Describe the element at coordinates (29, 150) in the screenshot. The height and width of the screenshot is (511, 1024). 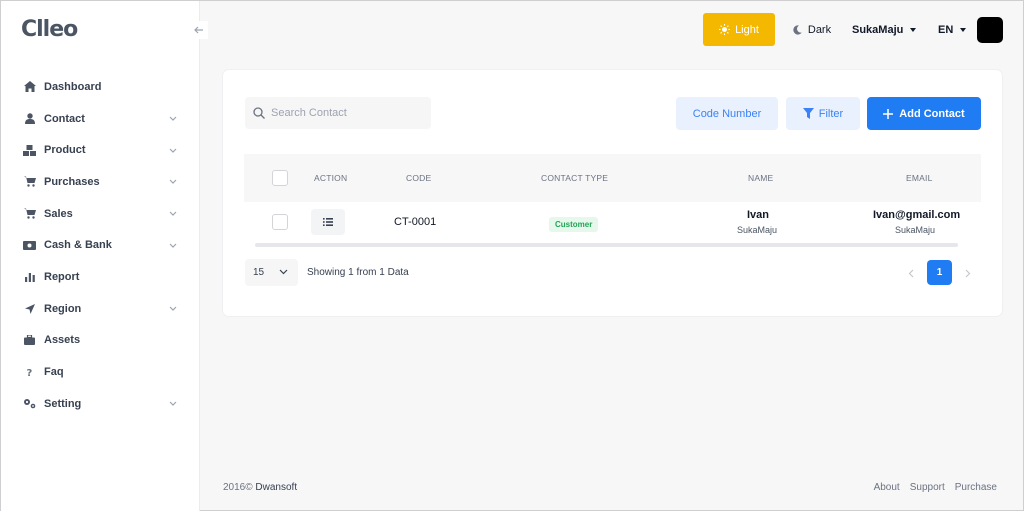
I see `boxes-icon` at that location.